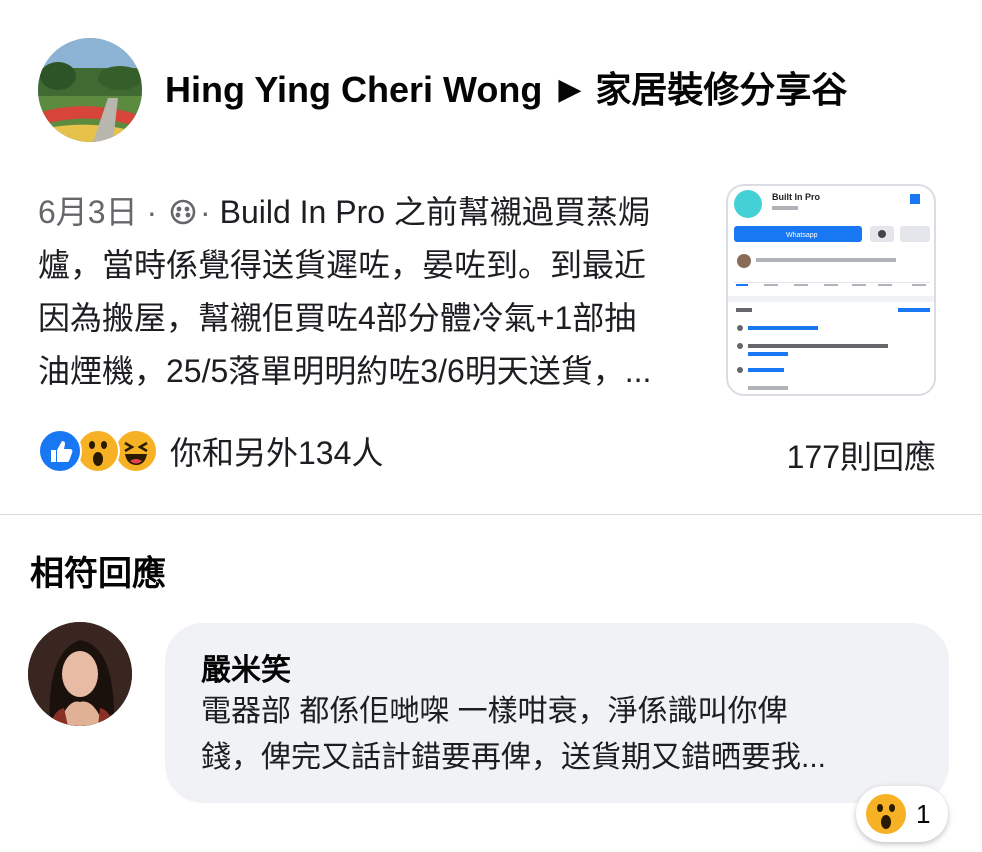 This screenshot has height=852, width=982. I want to click on section-divider, so click(491, 514).